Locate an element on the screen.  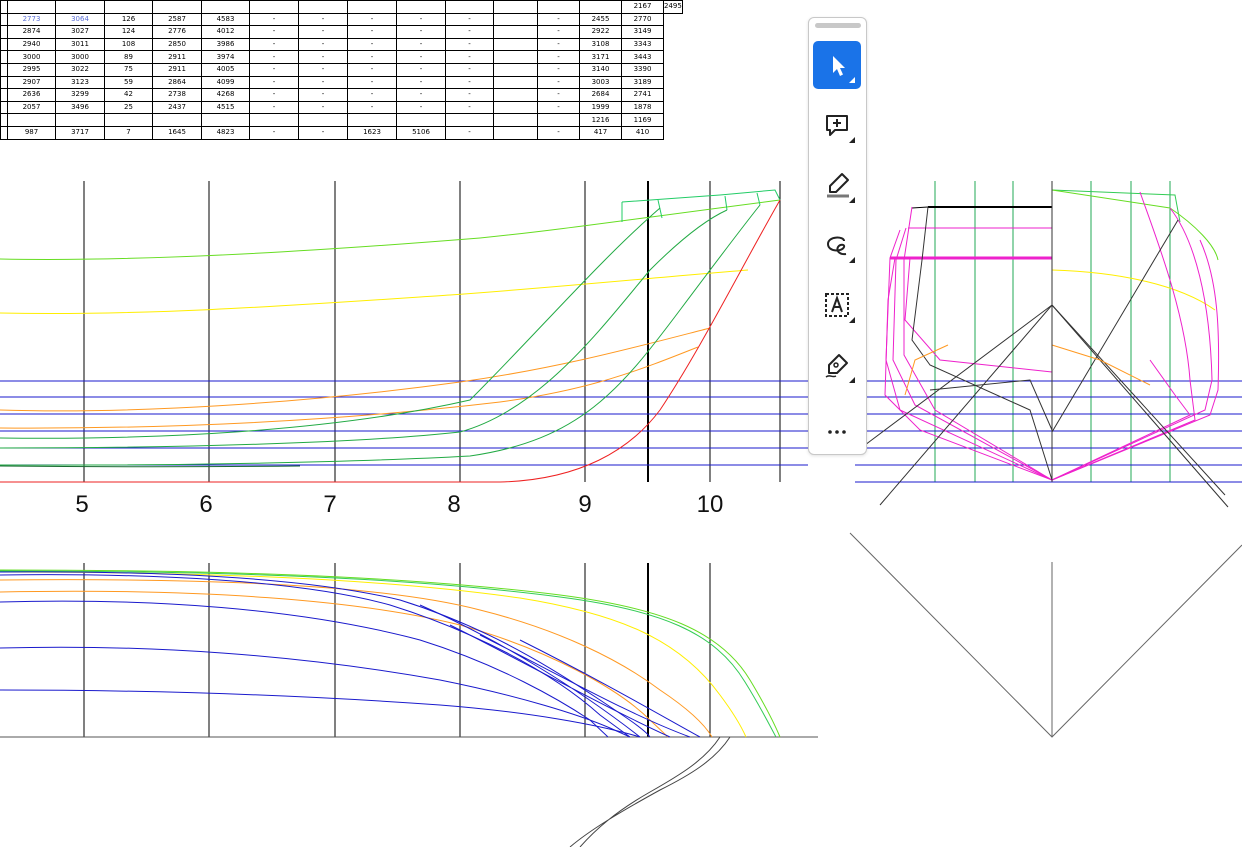
add-comment-button is located at coordinates (837, 125).